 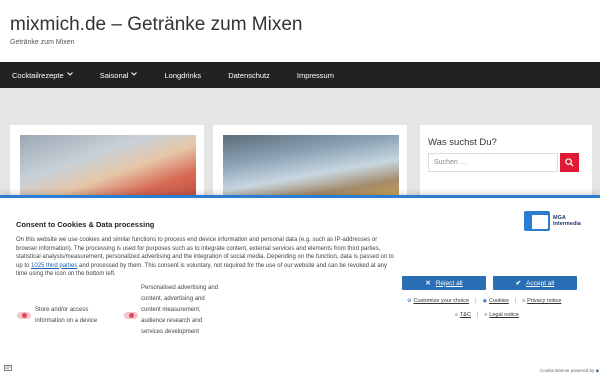 I want to click on search-button, so click(x=569, y=162).